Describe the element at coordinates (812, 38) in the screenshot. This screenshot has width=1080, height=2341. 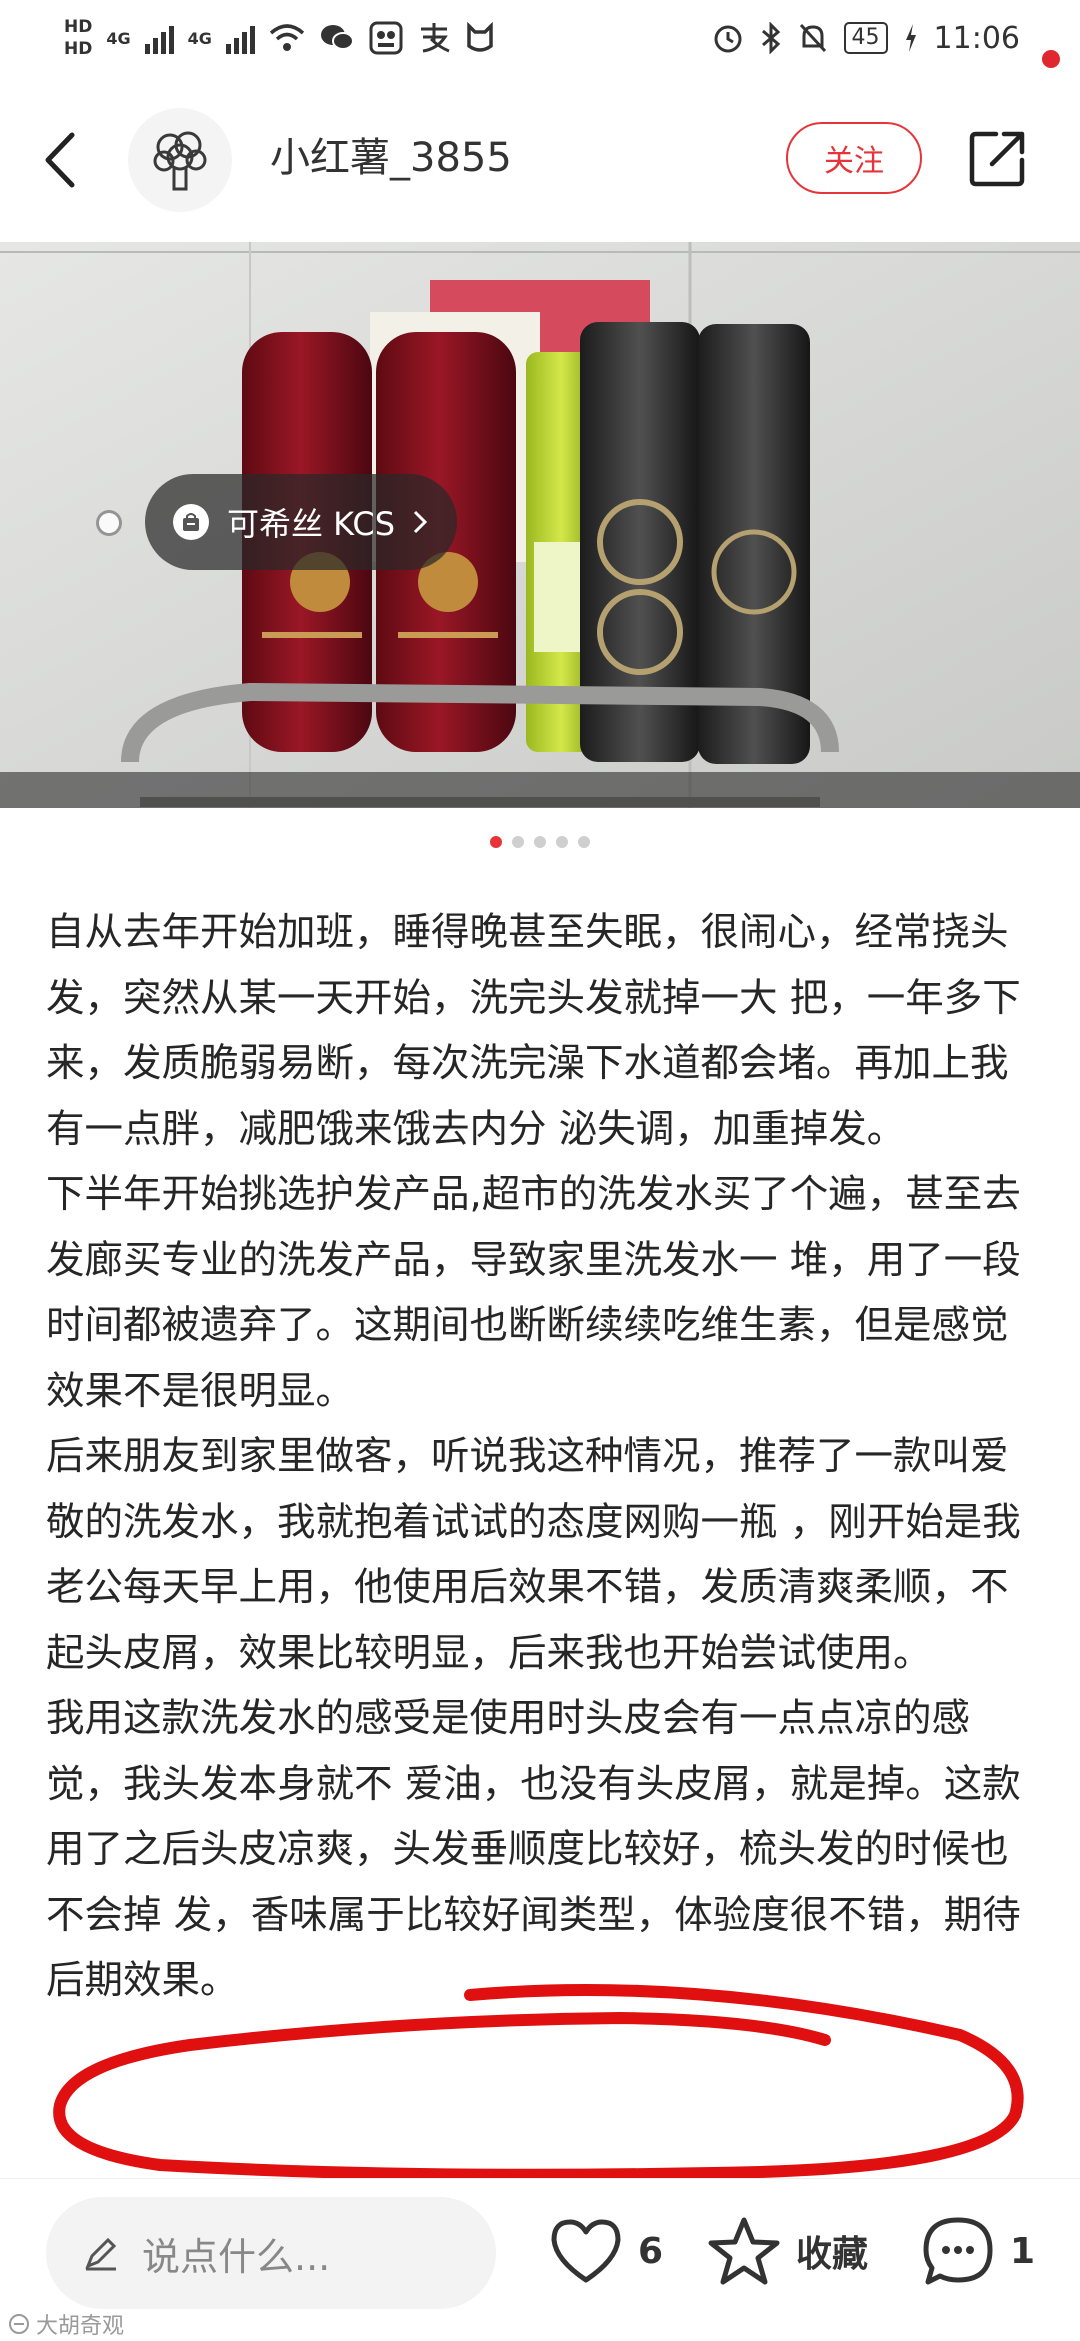
I see `mute-icon` at that location.